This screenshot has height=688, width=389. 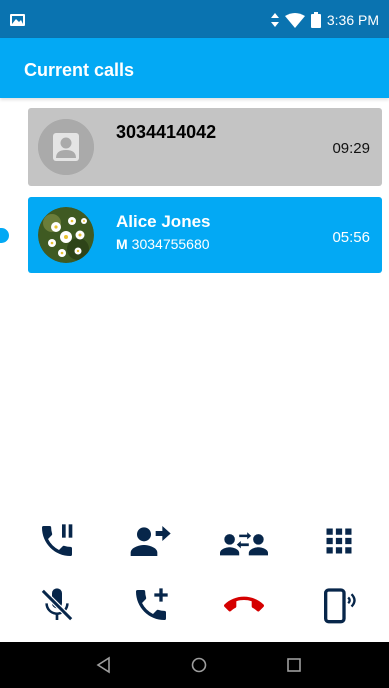 I want to click on phone-pause-icon, so click(x=57, y=540).